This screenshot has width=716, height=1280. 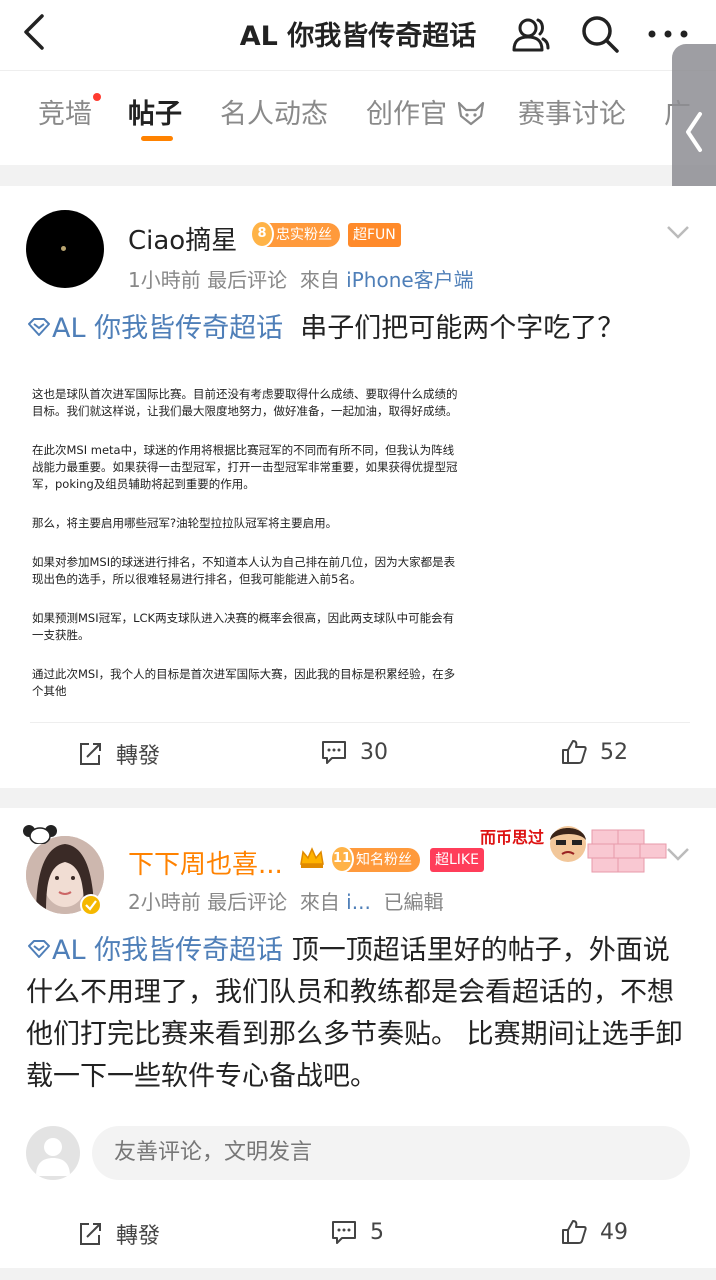 I want to click on tab-posts: 帖子, so click(x=155, y=111).